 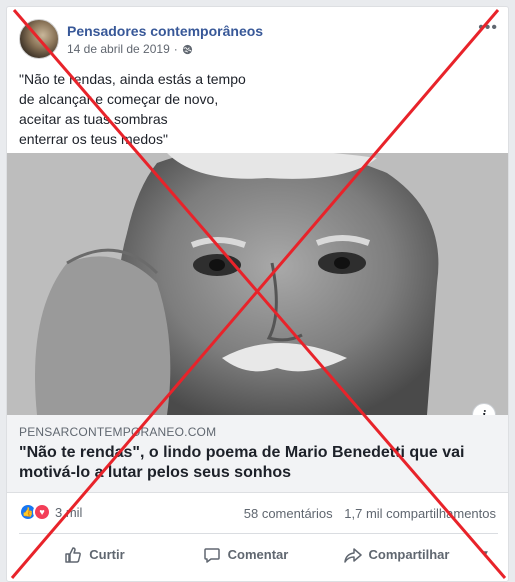 What do you see at coordinates (118, 49) in the screenshot?
I see `post-date: 14 de abril de 2019` at bounding box center [118, 49].